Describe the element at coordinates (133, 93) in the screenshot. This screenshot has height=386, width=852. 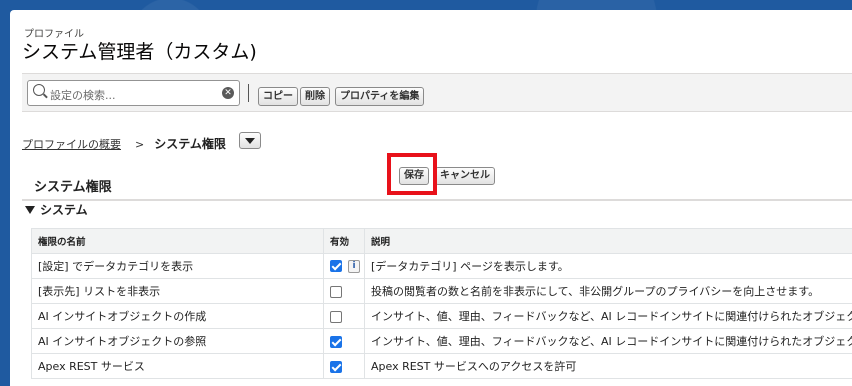
I see `search-input: 設定の検索... ✕` at that location.